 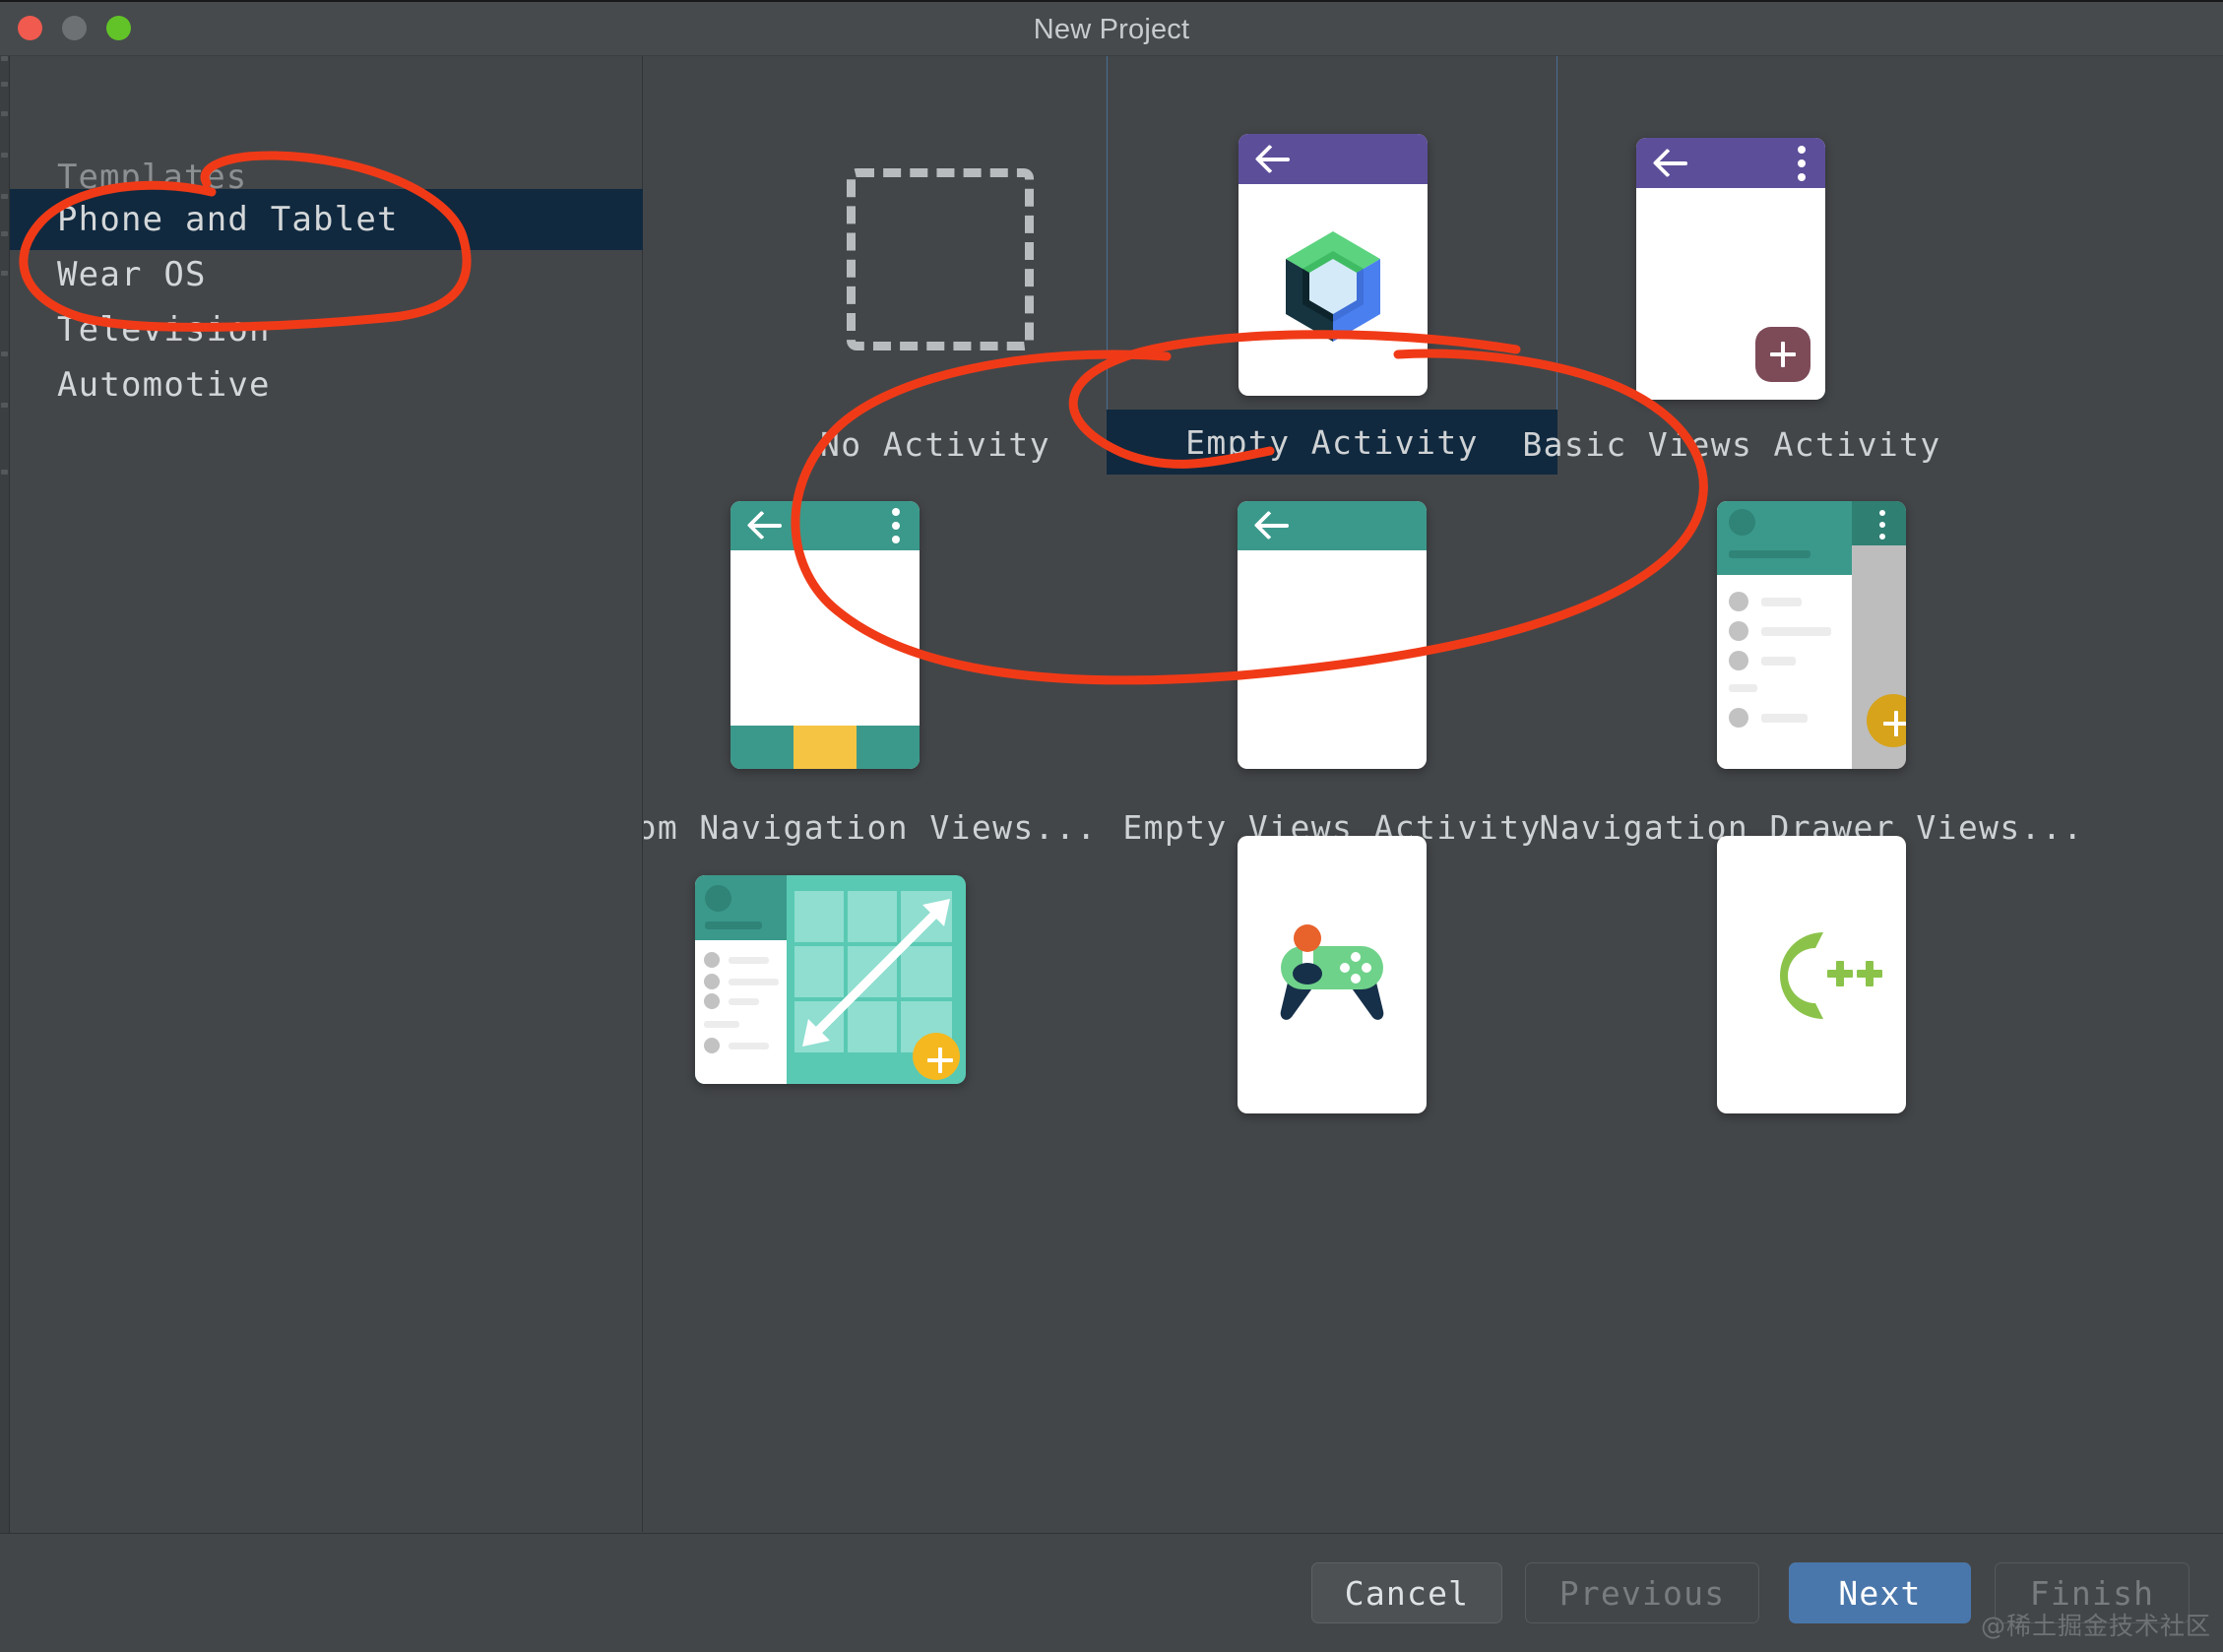 What do you see at coordinates (1111, 1593) in the screenshot?
I see `dialog-button-bar: Cancel Previous Next Finish @稀土掘金技术社区` at bounding box center [1111, 1593].